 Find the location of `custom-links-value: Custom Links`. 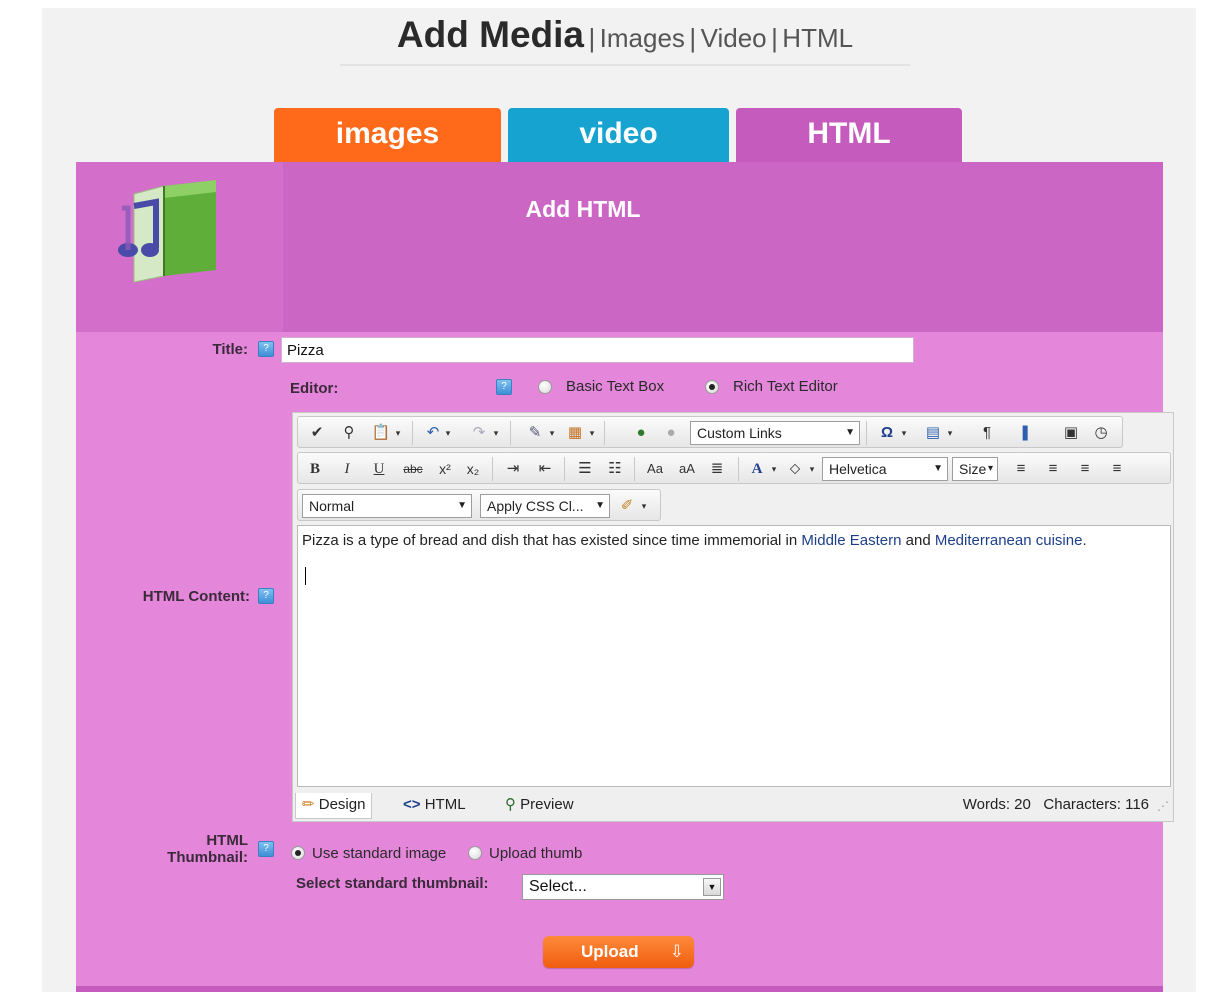

custom-links-value: Custom Links is located at coordinates (739, 433).